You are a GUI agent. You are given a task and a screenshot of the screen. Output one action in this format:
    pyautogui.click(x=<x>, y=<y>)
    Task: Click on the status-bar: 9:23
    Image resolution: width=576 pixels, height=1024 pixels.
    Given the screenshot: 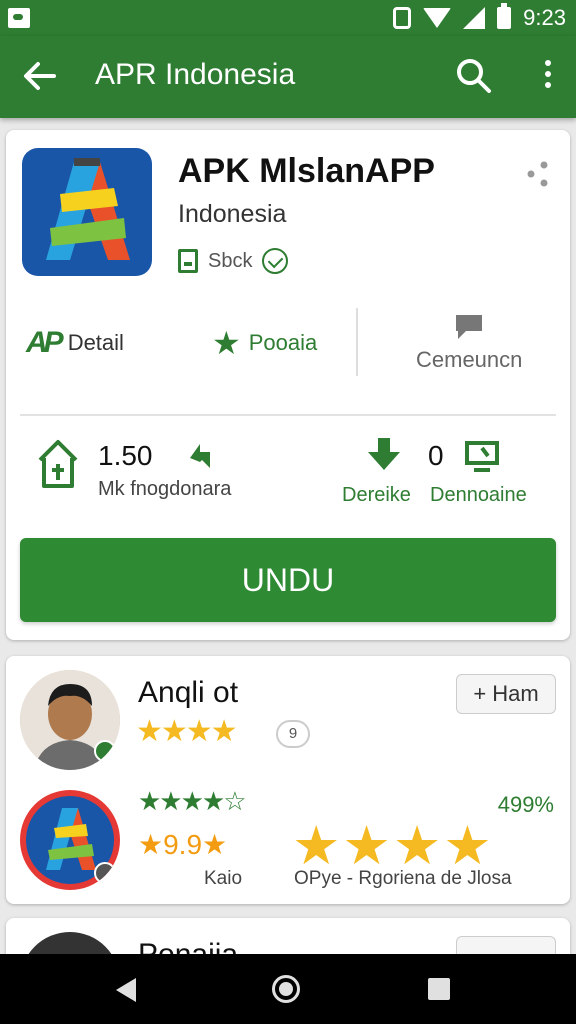 What is the action you would take?
    pyautogui.click(x=288, y=18)
    